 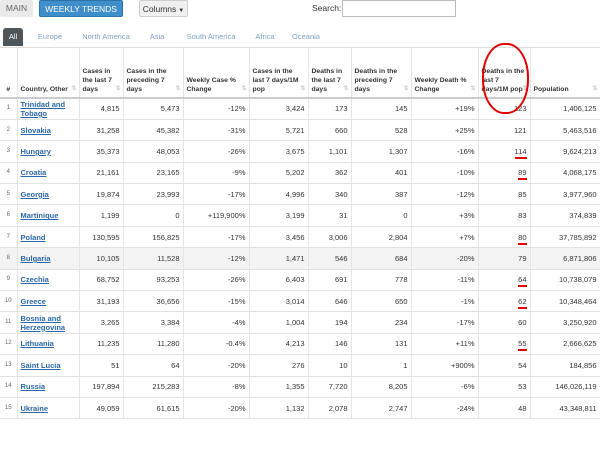 I want to click on header-label: Weekly Death % Change, so click(x=440, y=85).